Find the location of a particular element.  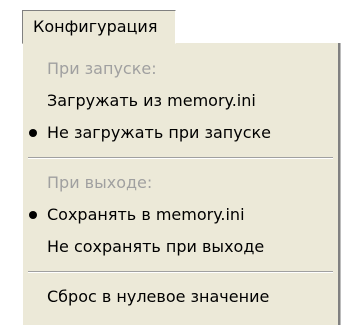

menu-header-startup-label: При запуске: is located at coordinates (102, 68).